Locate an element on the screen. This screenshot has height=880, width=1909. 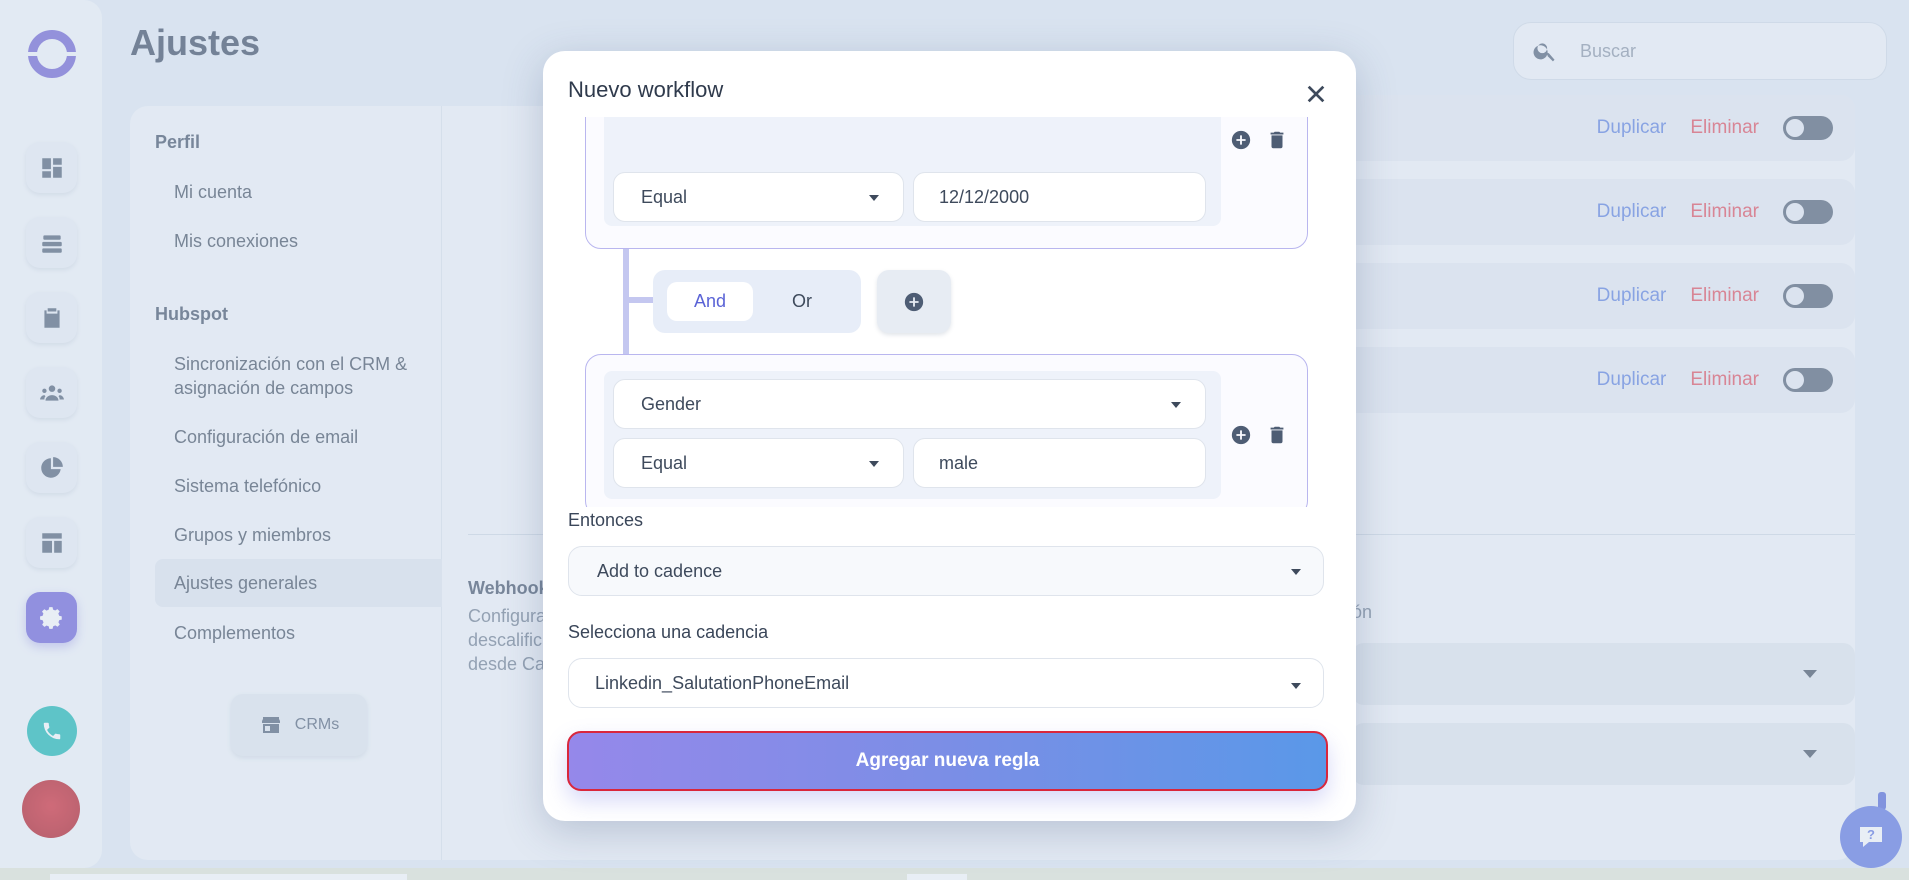
logic-connector is located at coordinates (638, 300).